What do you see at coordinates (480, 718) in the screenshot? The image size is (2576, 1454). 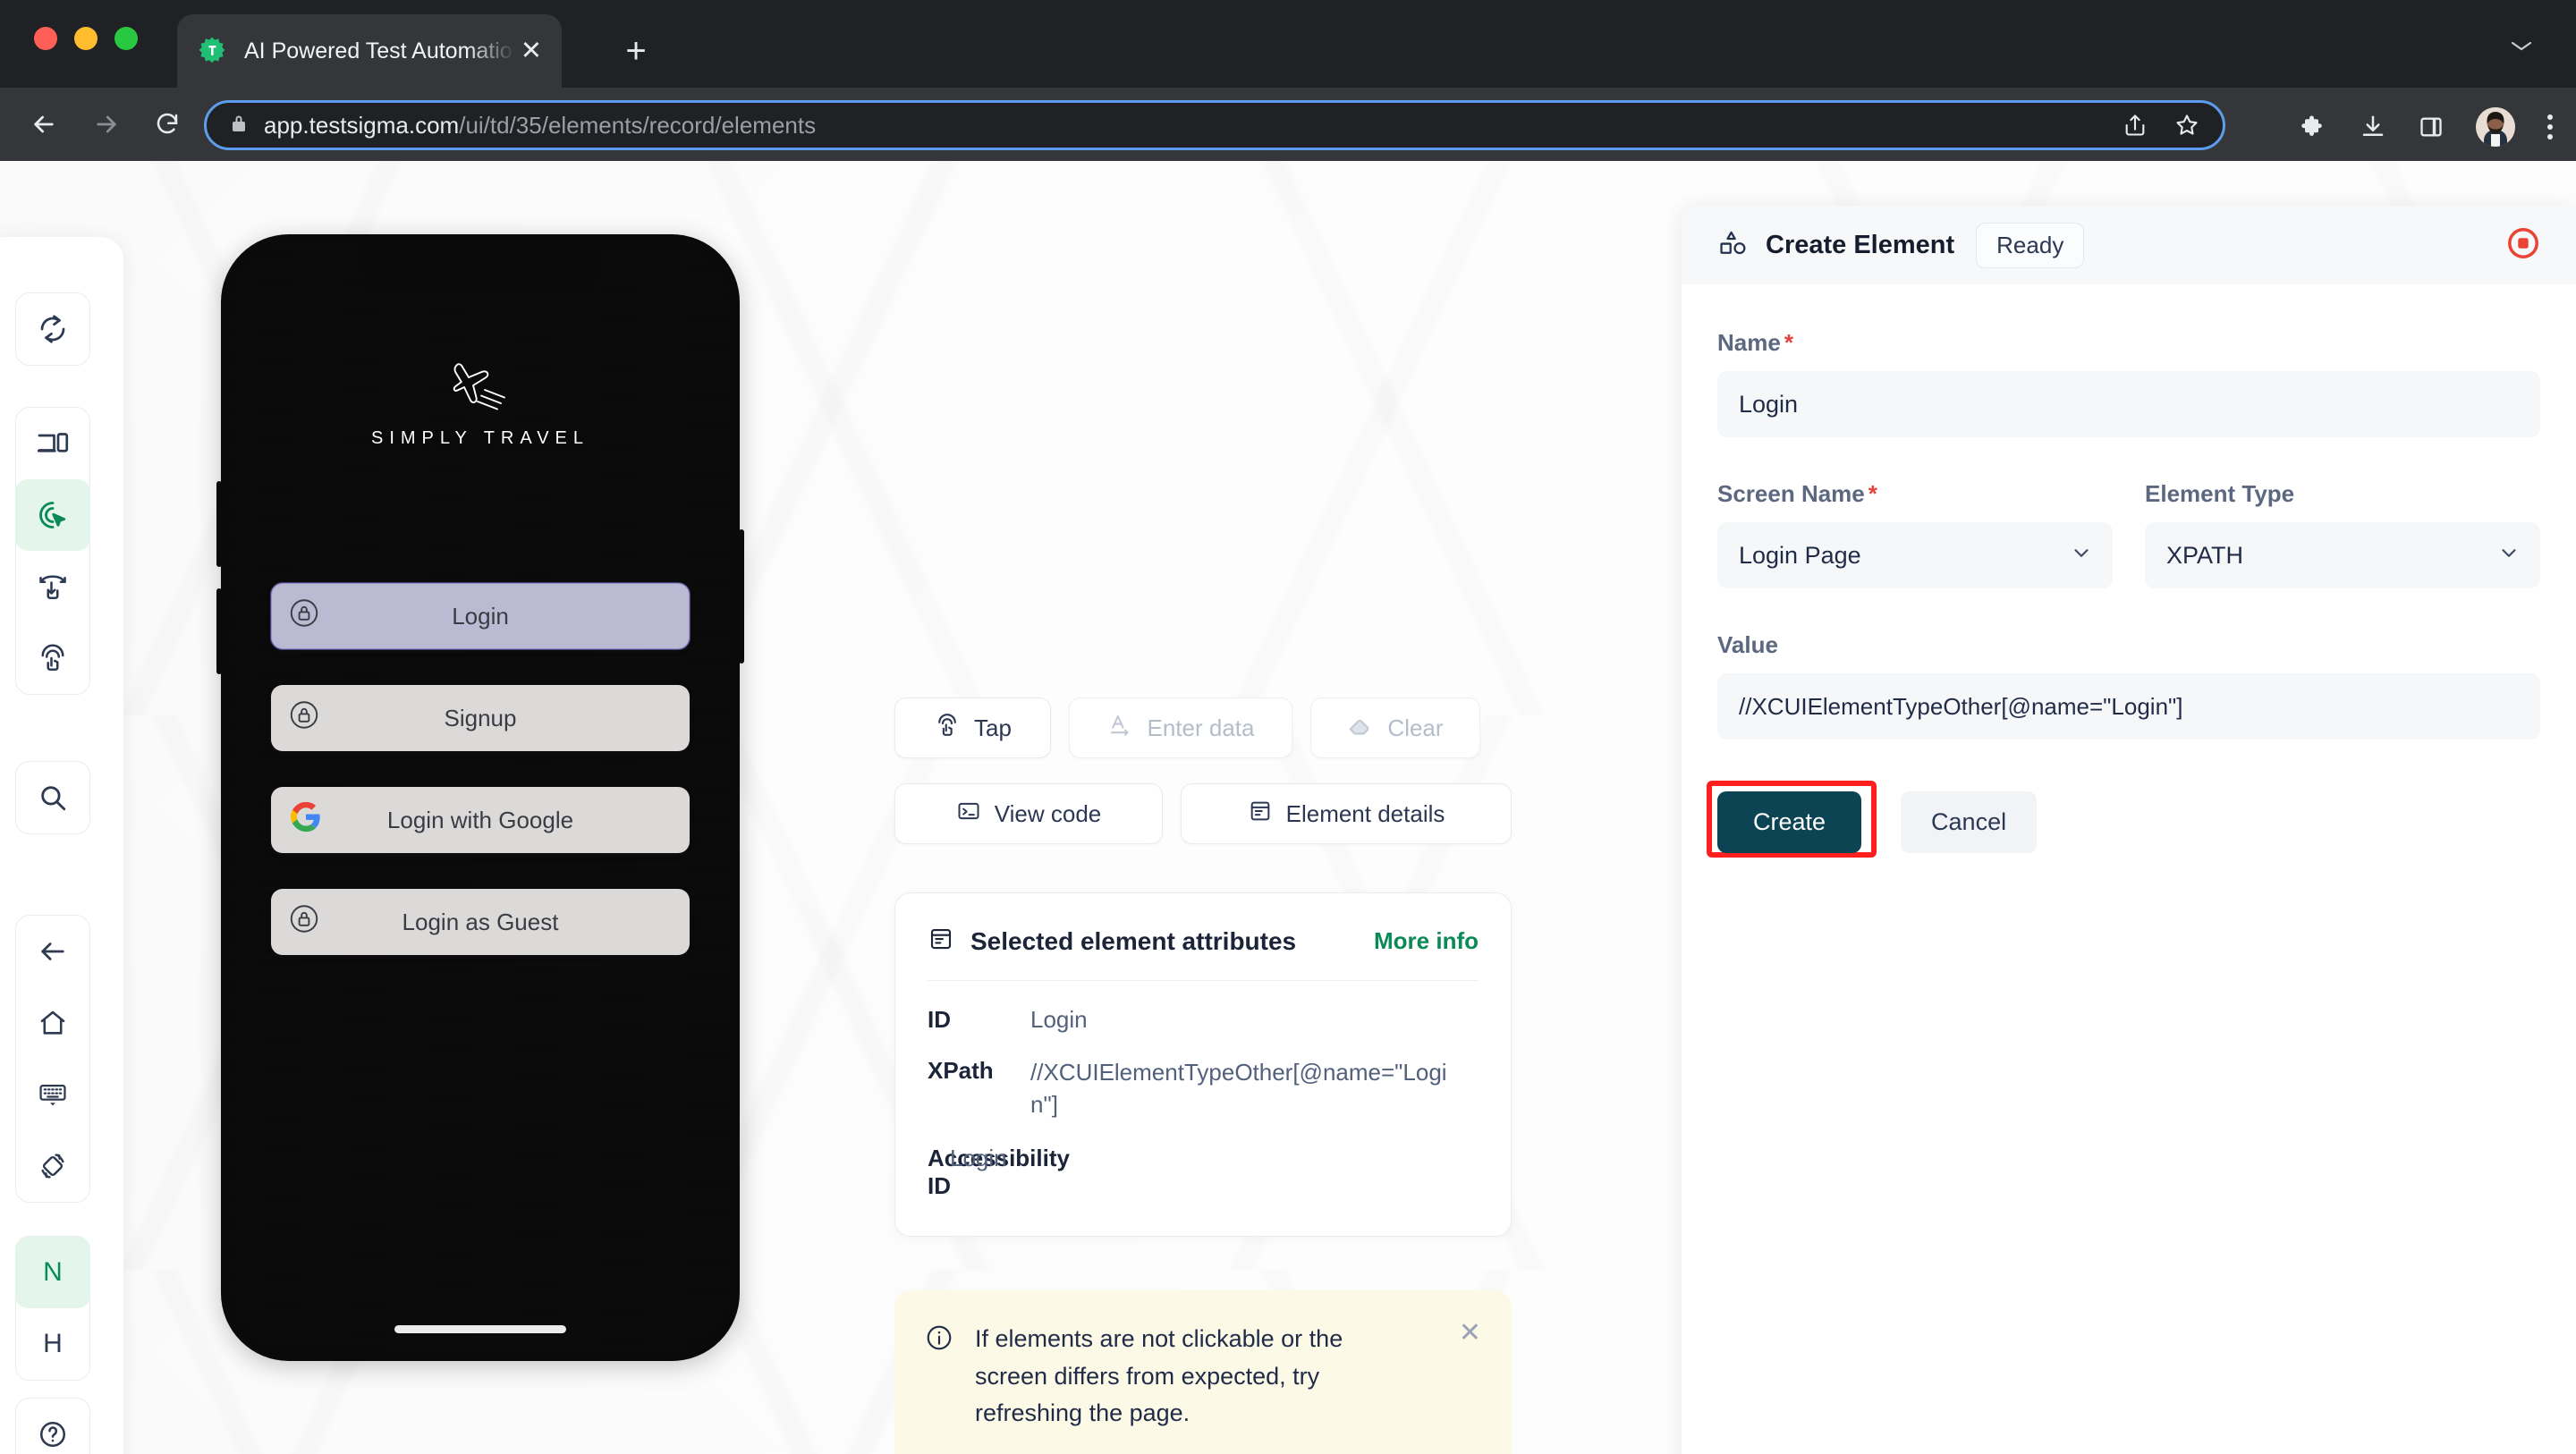 I see `app-button-signup: Signup` at bounding box center [480, 718].